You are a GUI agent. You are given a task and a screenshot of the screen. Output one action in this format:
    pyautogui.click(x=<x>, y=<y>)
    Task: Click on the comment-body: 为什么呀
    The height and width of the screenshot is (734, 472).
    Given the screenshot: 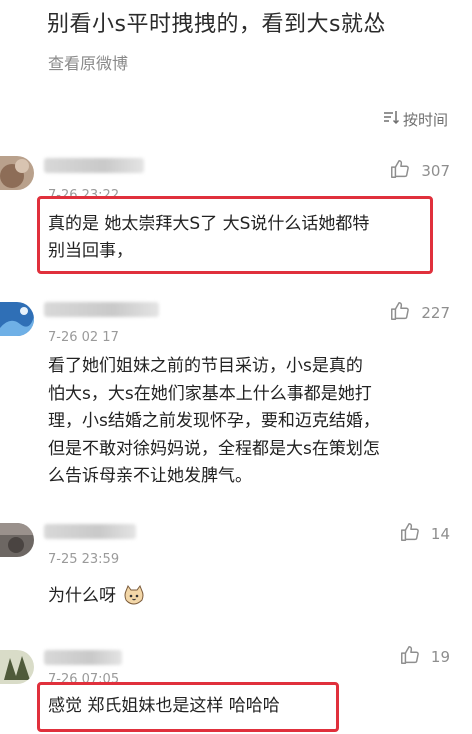 What is the action you would take?
    pyautogui.click(x=248, y=596)
    